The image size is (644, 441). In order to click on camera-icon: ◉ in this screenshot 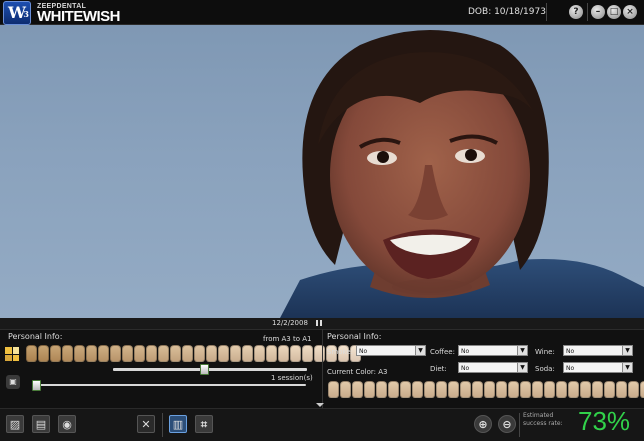, I will do `click(67, 424)`.